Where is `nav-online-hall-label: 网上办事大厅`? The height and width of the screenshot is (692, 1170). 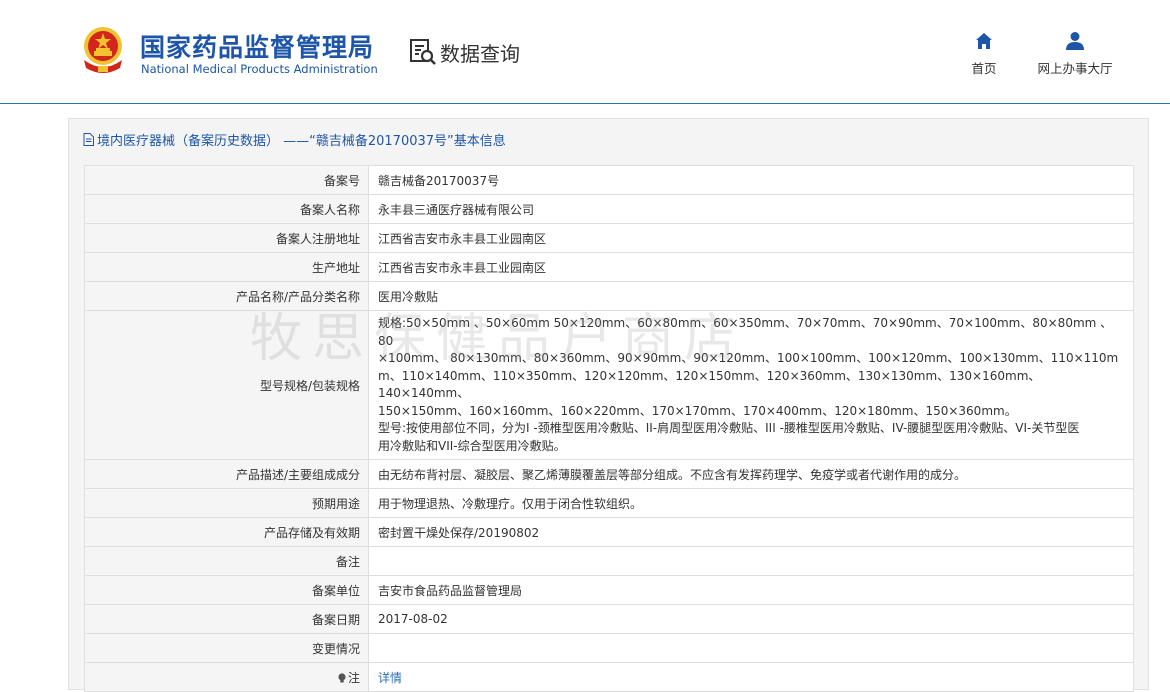
nav-online-hall-label: 网上办事大厅 is located at coordinates (1075, 68).